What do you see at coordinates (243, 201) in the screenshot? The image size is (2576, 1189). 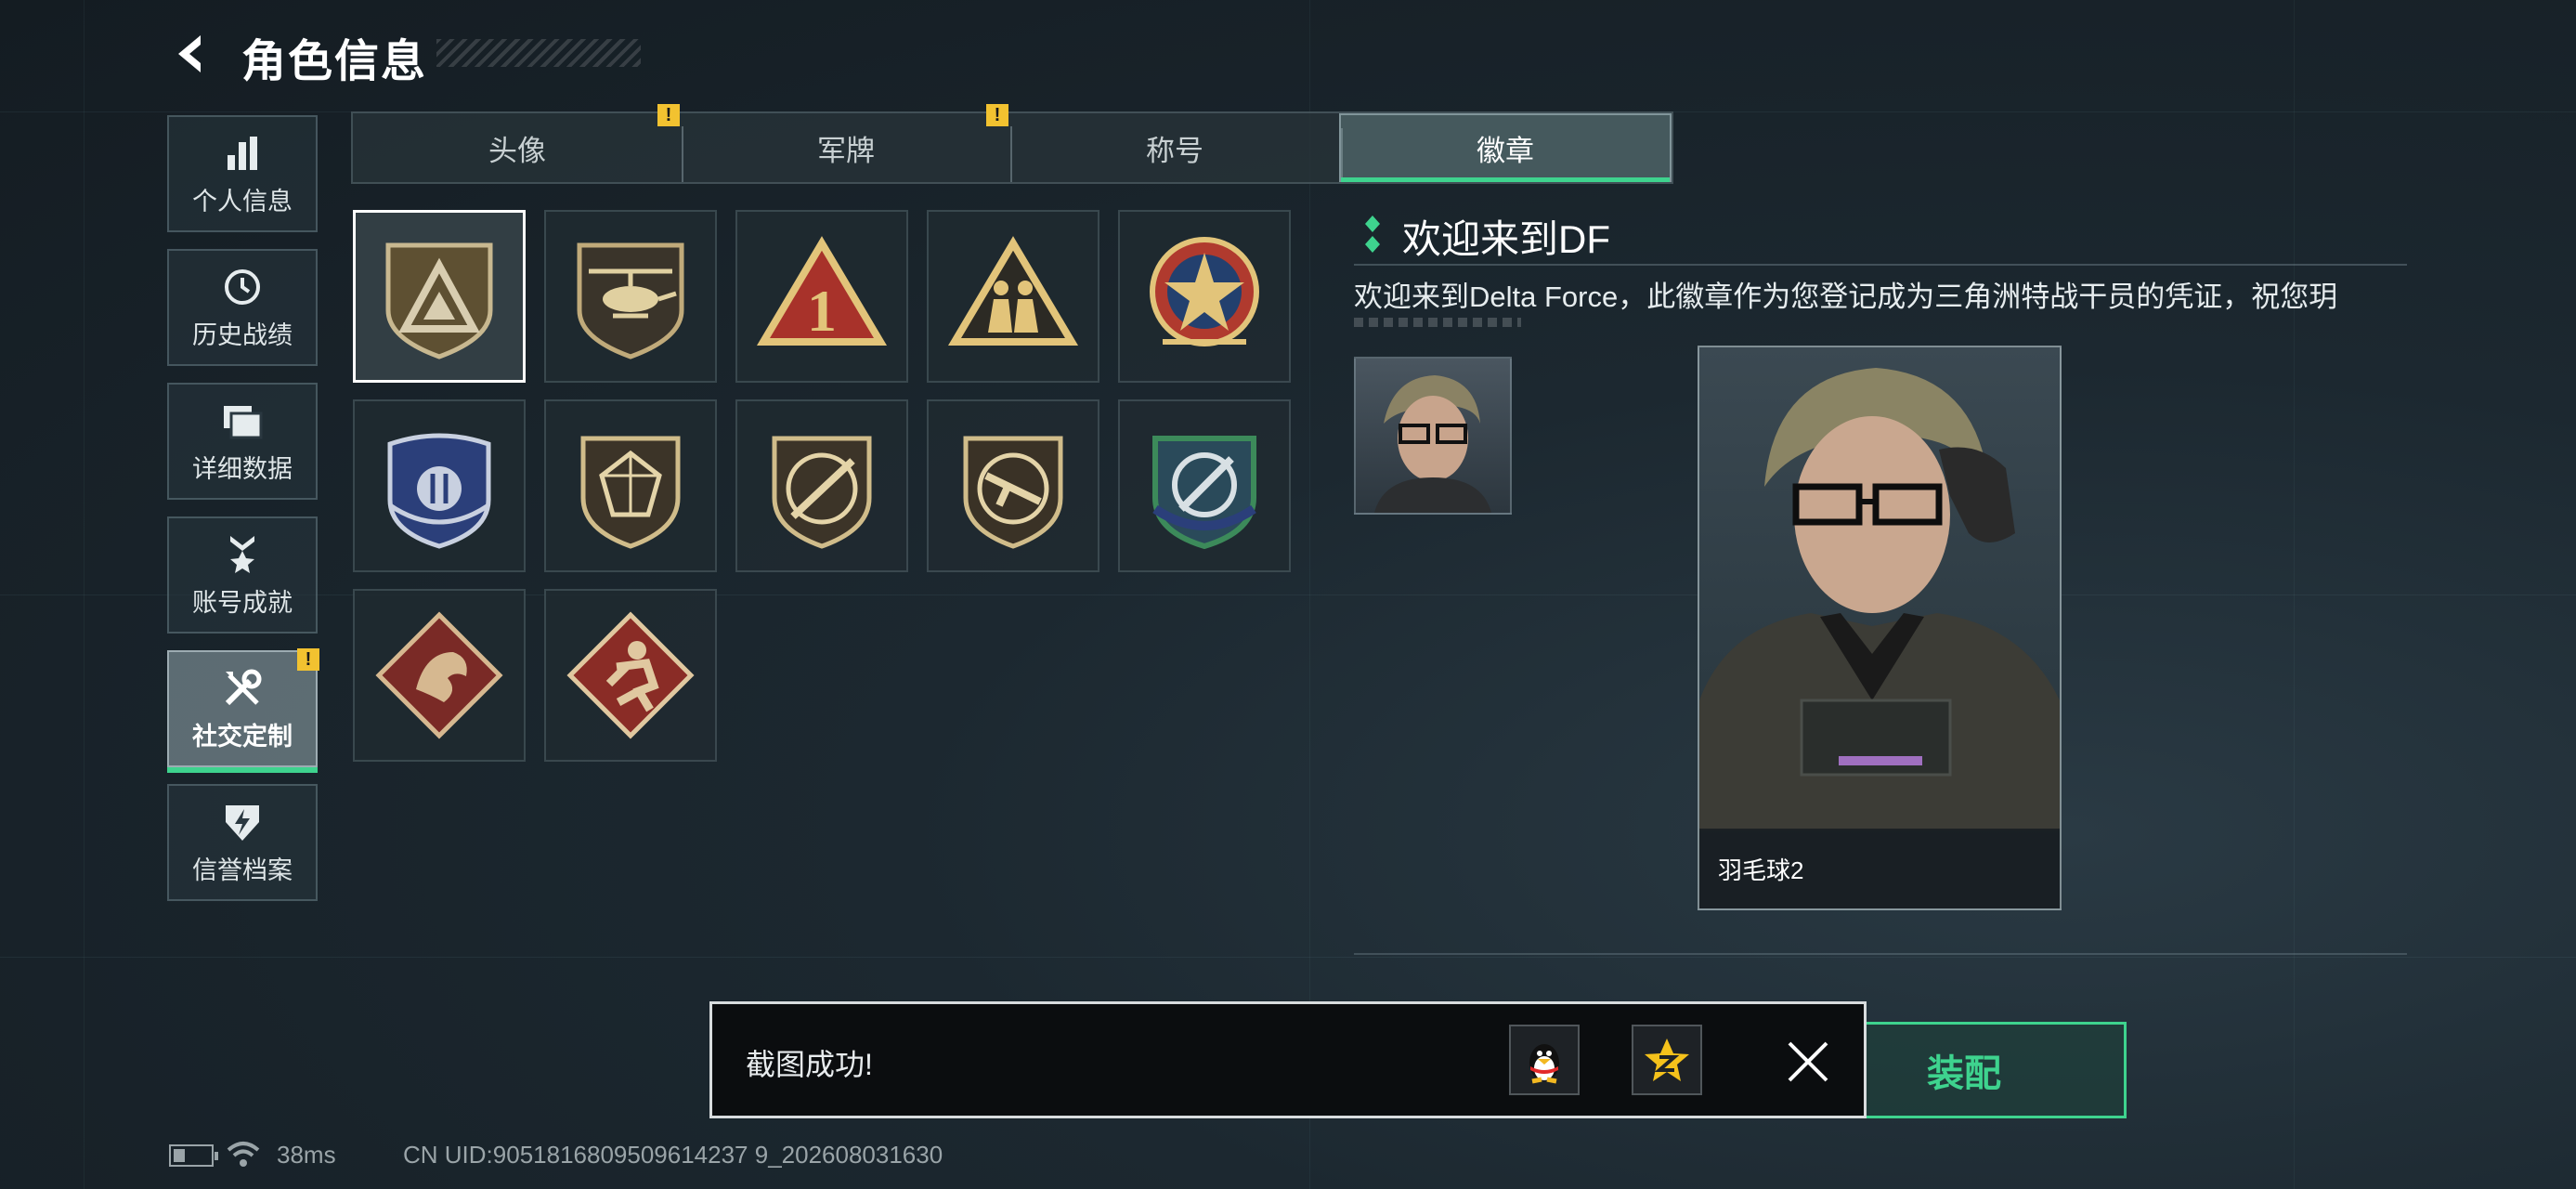 I see `sidebar-item-label: 个人信息` at bounding box center [243, 201].